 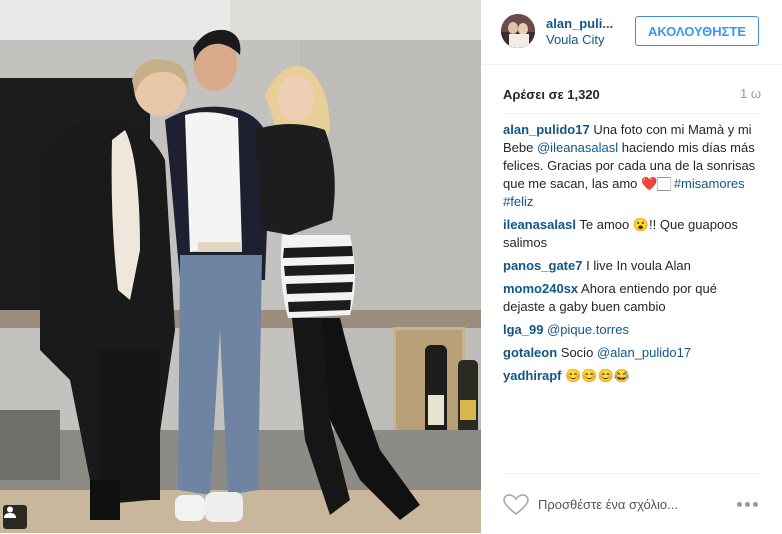 I want to click on comment-item: lga_99 @pique.torres, so click(x=632, y=330).